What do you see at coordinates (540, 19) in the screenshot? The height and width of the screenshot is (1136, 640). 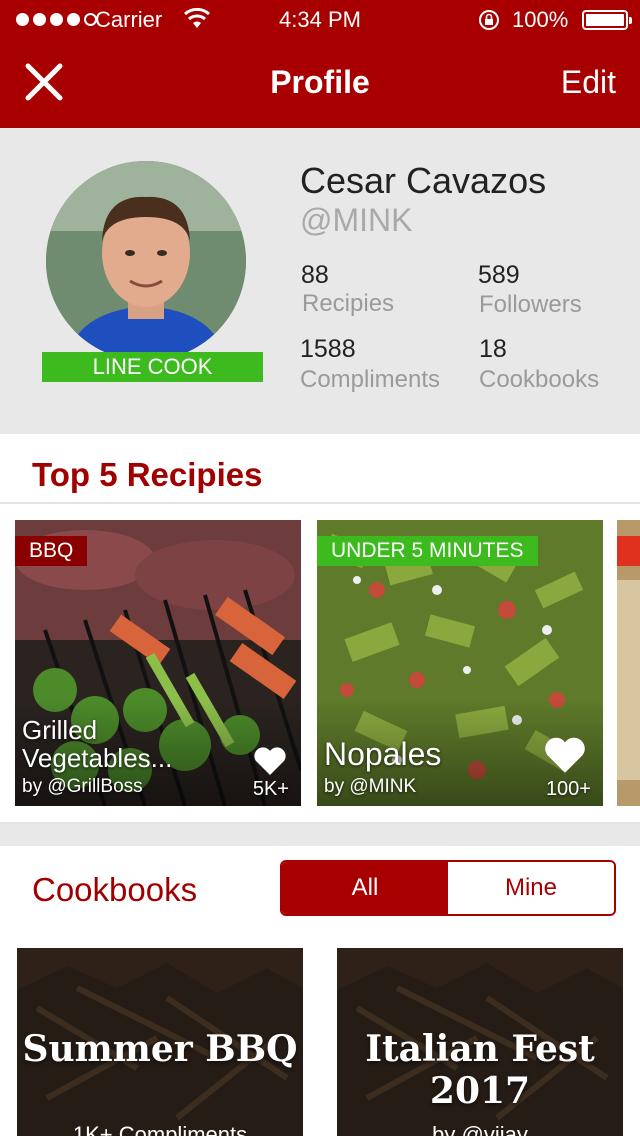 I see `battery-percent: 100%` at bounding box center [540, 19].